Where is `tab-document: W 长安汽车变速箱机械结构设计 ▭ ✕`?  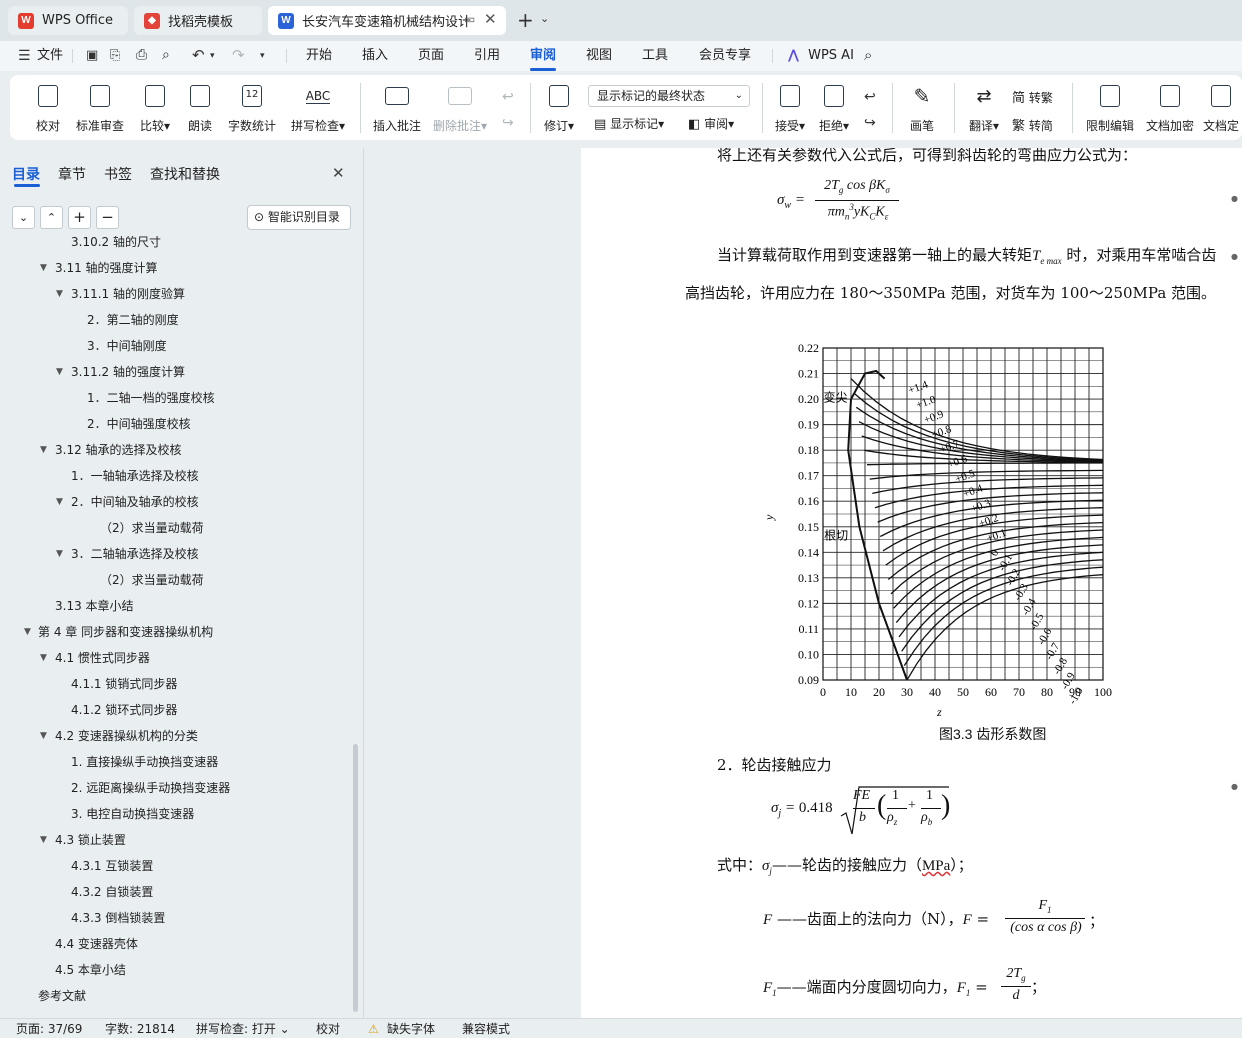 tab-document: W 长安汽车变速箱机械结构设计 ▭ ✕ is located at coordinates (387, 20).